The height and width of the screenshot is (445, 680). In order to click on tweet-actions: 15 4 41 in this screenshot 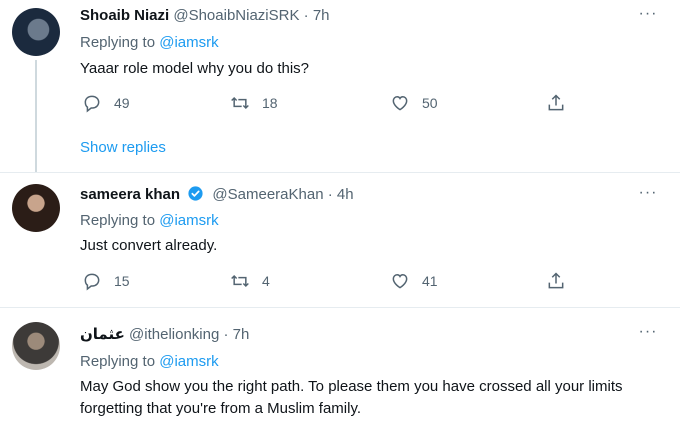, I will do `click(330, 281)`.